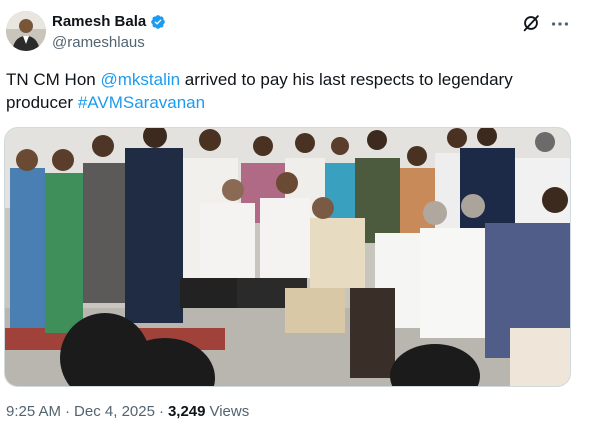 The image size is (589, 427). I want to click on more-icon, so click(560, 24).